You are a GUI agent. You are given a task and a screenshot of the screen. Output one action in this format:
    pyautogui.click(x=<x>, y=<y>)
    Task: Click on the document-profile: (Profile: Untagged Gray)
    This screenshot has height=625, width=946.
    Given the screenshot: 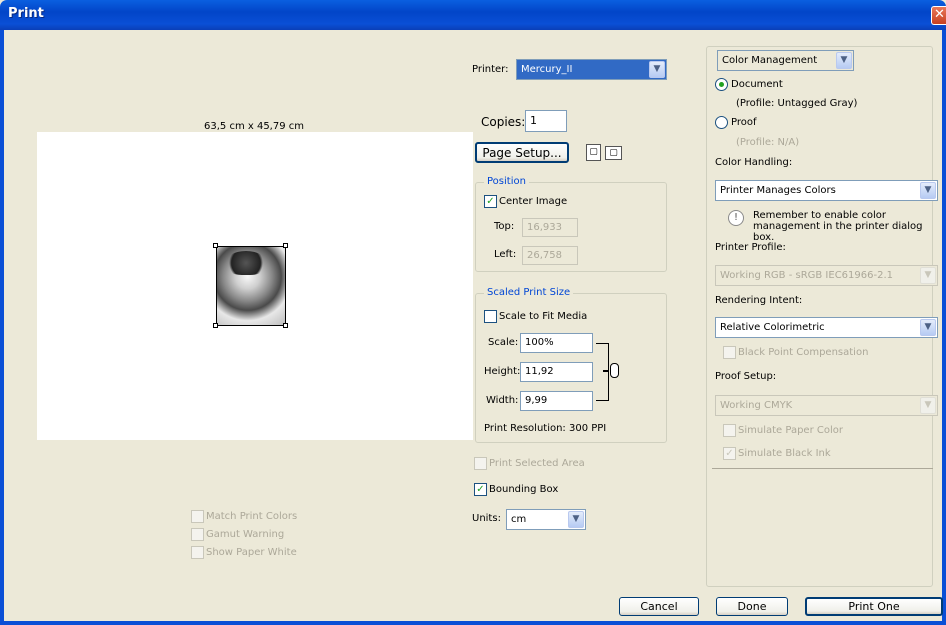 What is the action you would take?
    pyautogui.click(x=797, y=103)
    